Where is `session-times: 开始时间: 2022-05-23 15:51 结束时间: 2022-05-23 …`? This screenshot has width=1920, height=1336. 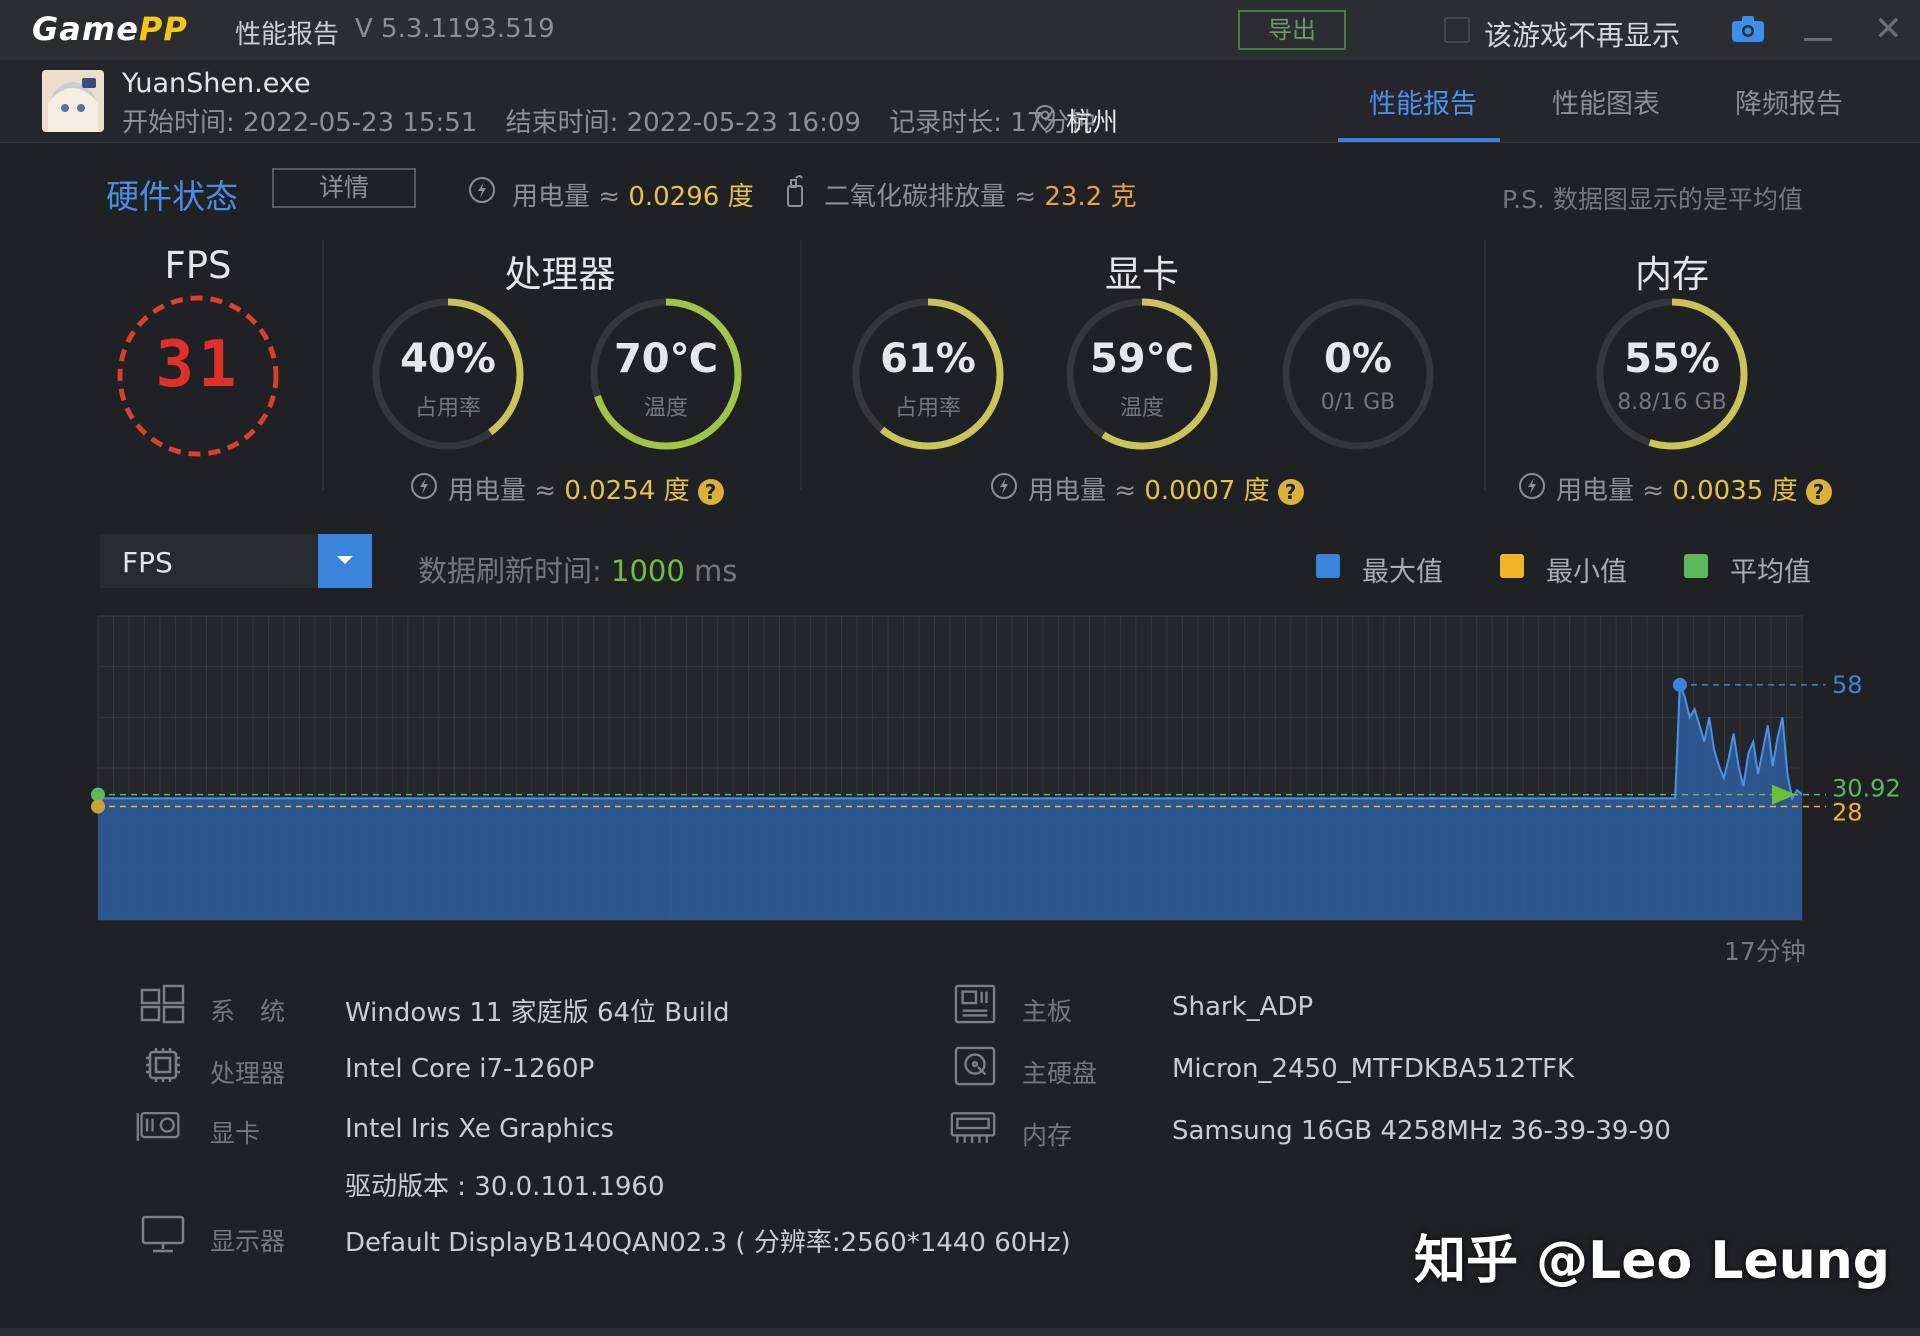
session-times: 开始时间: 2022-05-23 15:51 结束时间: 2022-05-23 … is located at coordinates (618, 120).